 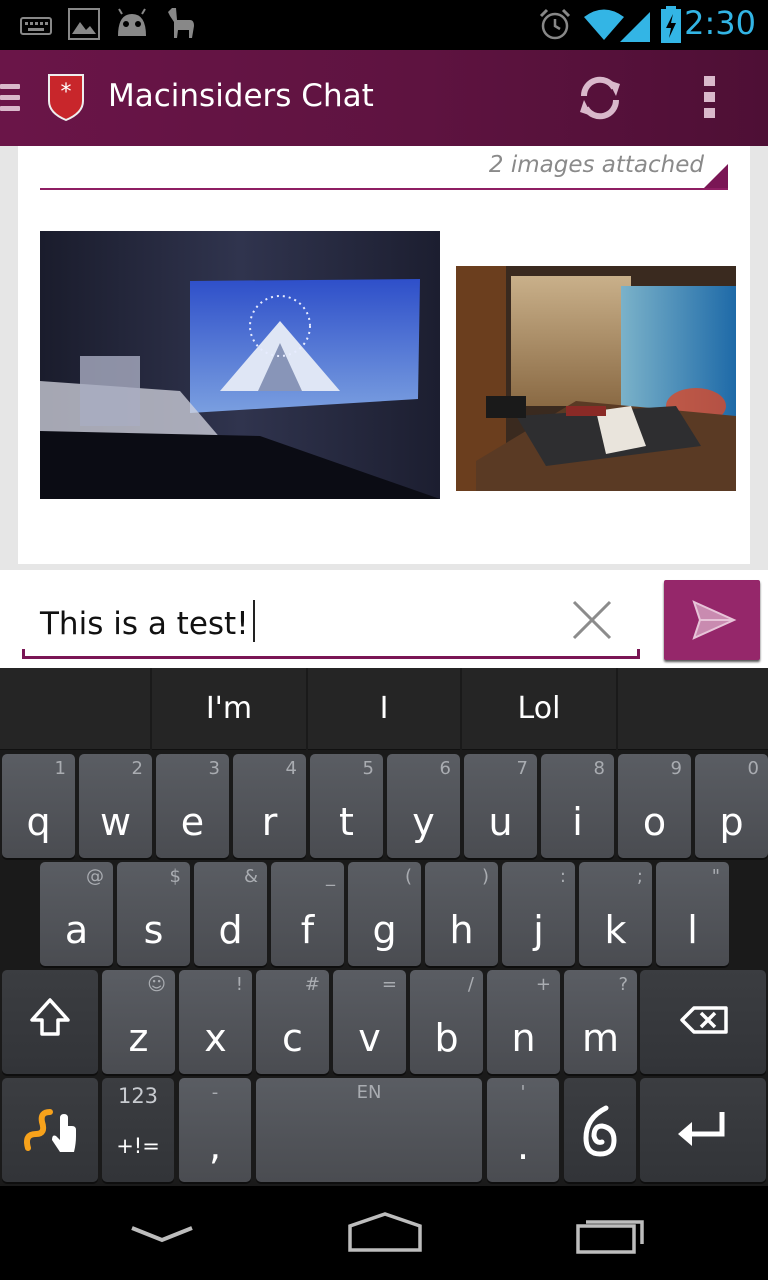 I want to click on key-y: 6y, so click(x=423, y=806).